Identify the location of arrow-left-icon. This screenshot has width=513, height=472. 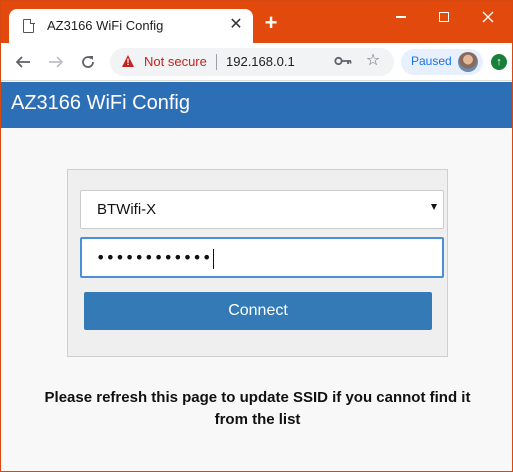
(22, 62).